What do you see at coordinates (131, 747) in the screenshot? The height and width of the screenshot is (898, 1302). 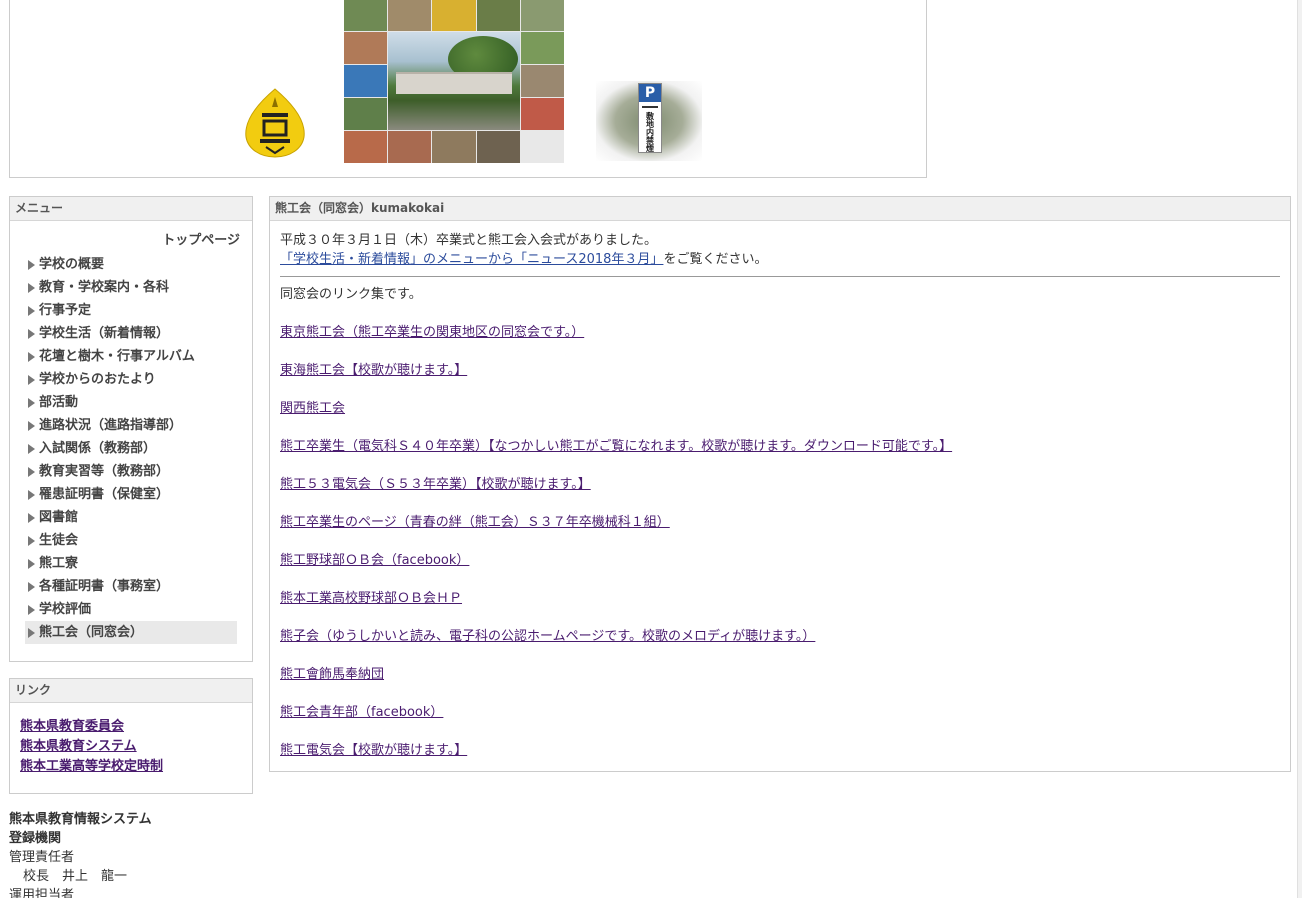 I see `link-kumamoto-education-system: 熊本県教育システム` at bounding box center [131, 747].